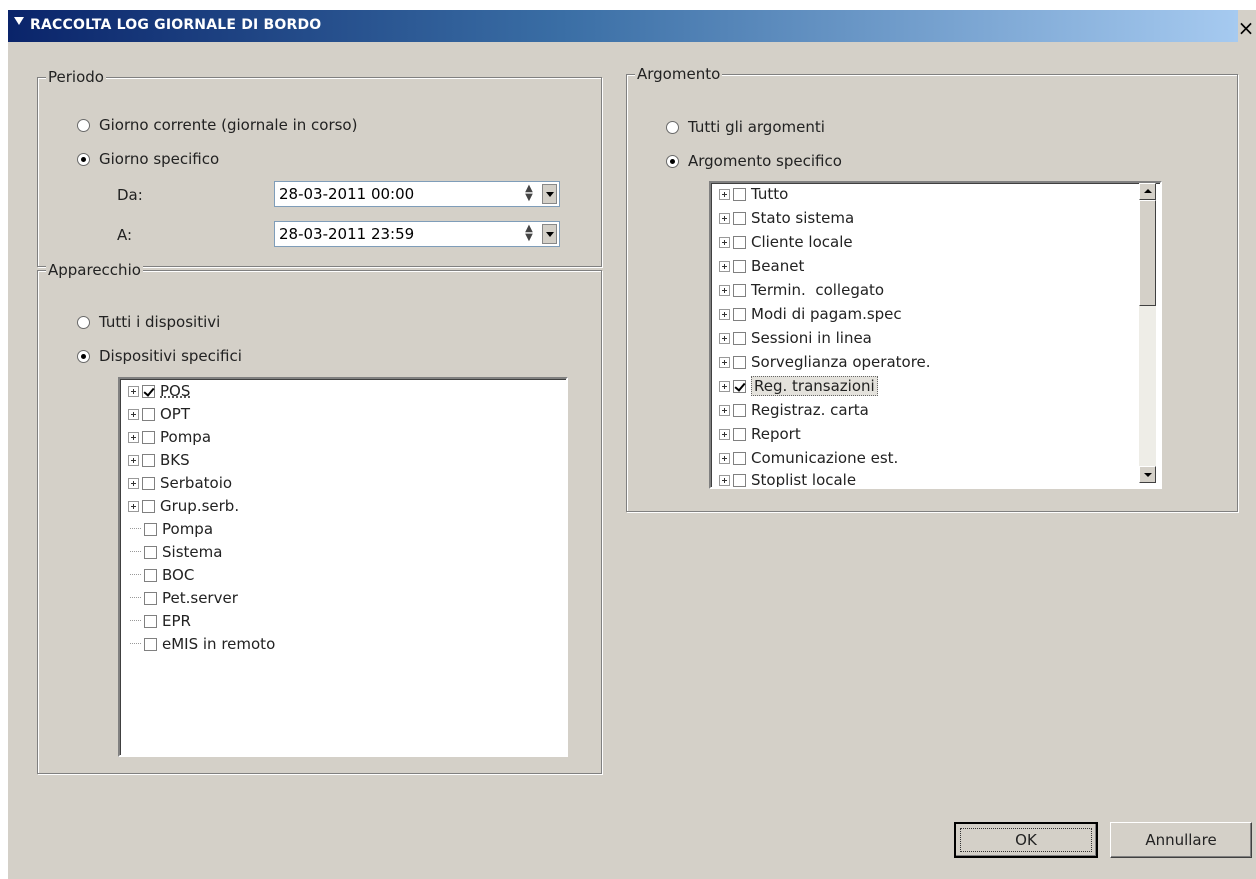 This screenshot has height=879, width=1256. What do you see at coordinates (162, 575) in the screenshot?
I see `tree-item-boc: BOC` at bounding box center [162, 575].